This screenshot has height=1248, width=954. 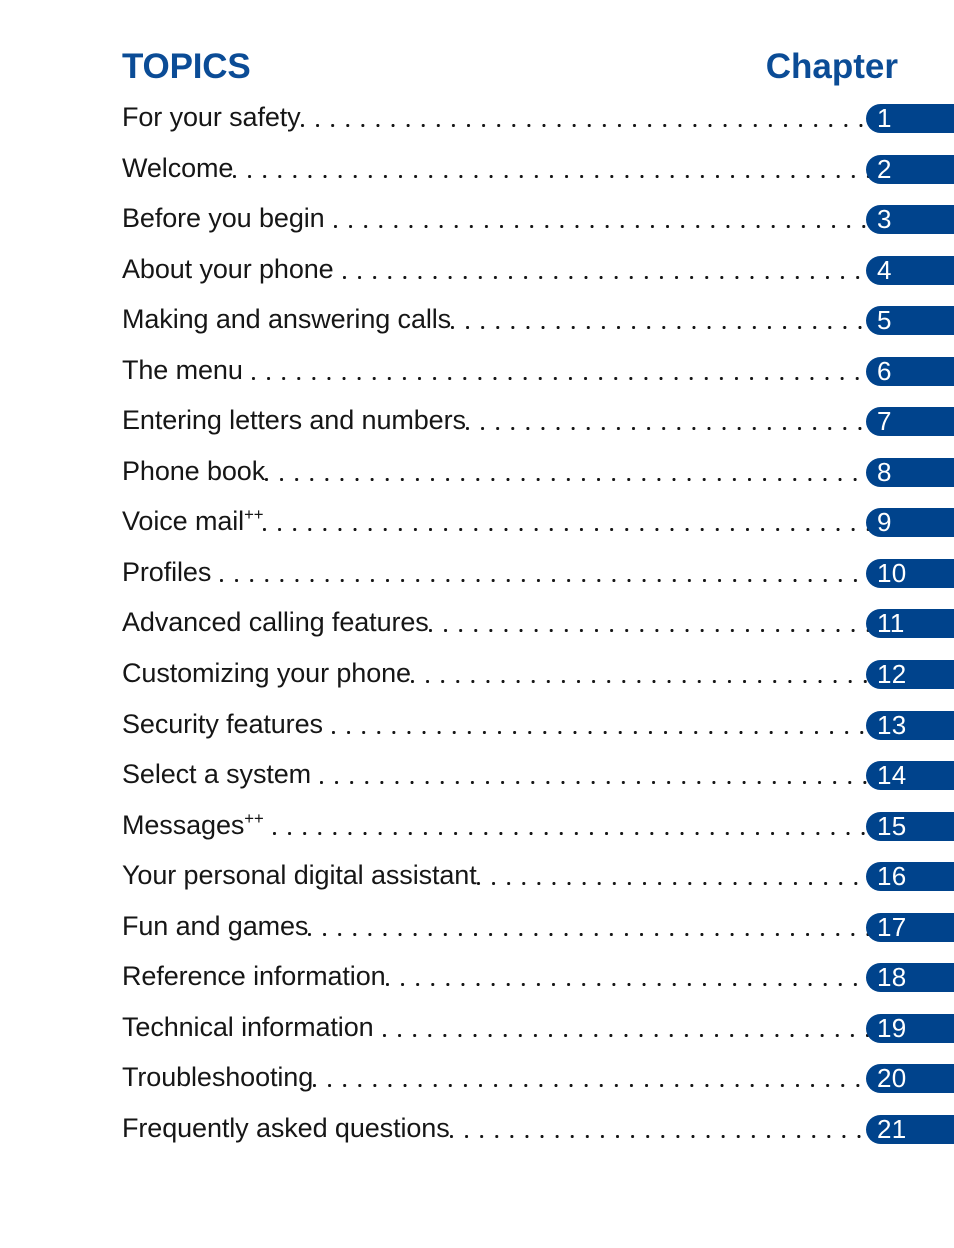 What do you see at coordinates (248, 1027) in the screenshot?
I see `toc-entry-title: Technical information` at bounding box center [248, 1027].